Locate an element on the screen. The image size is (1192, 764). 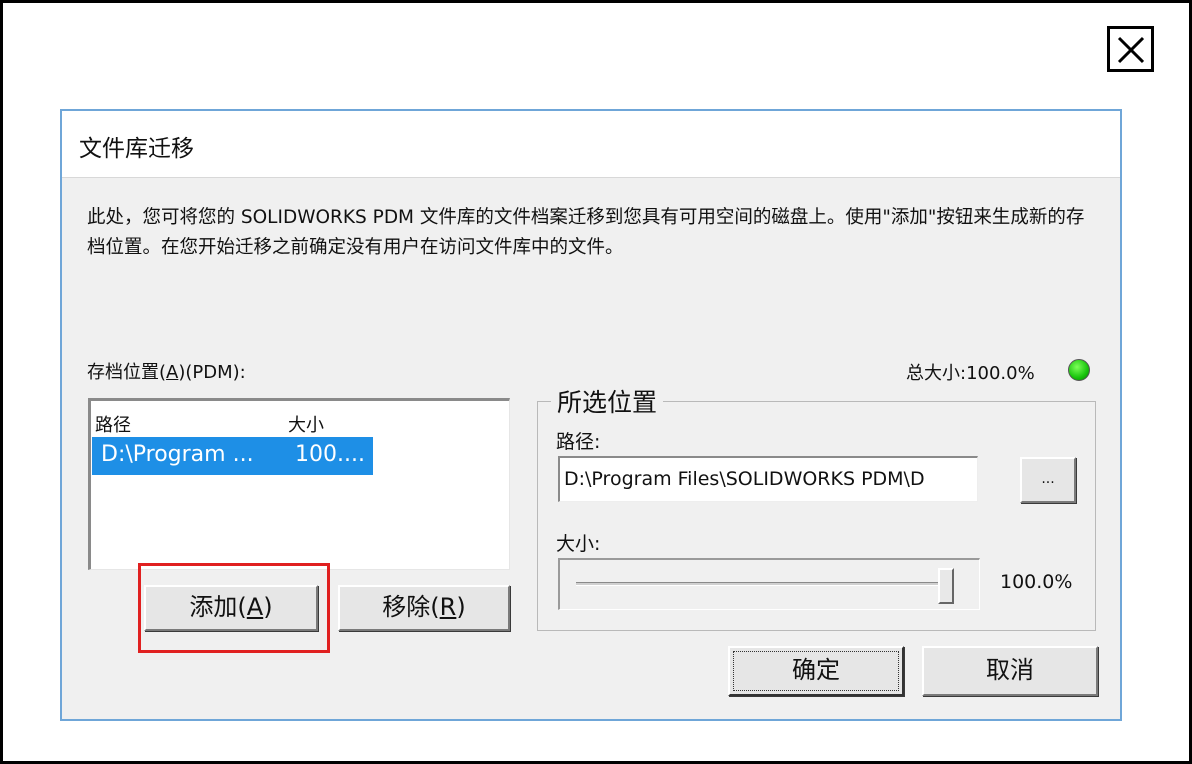
slider-thumb is located at coordinates (946, 586).